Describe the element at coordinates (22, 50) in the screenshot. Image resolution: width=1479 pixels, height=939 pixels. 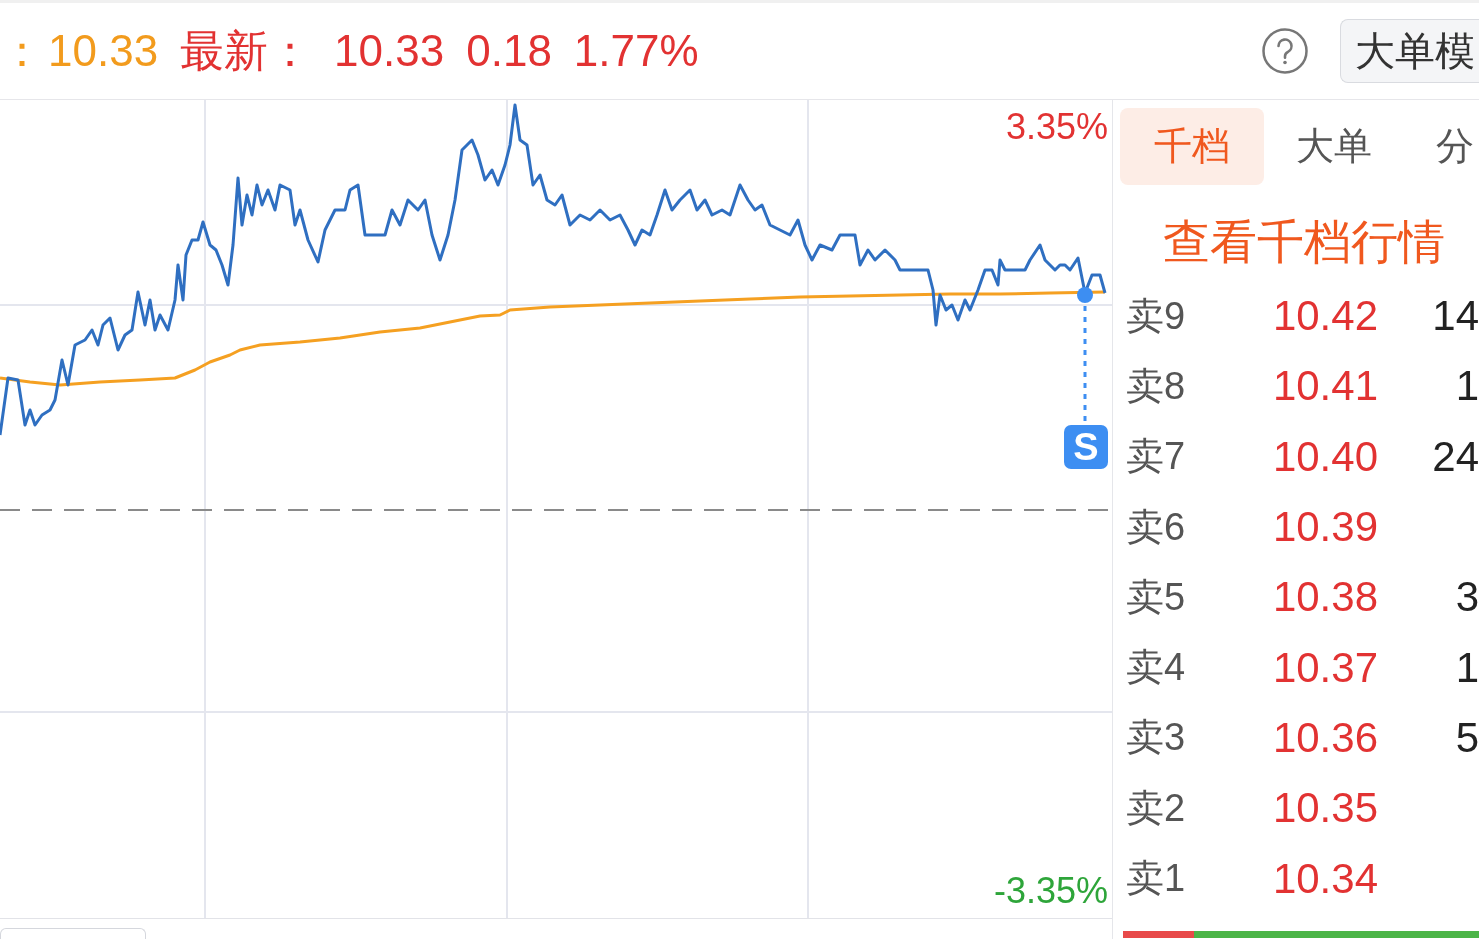
I see `average-price-label: ：` at that location.